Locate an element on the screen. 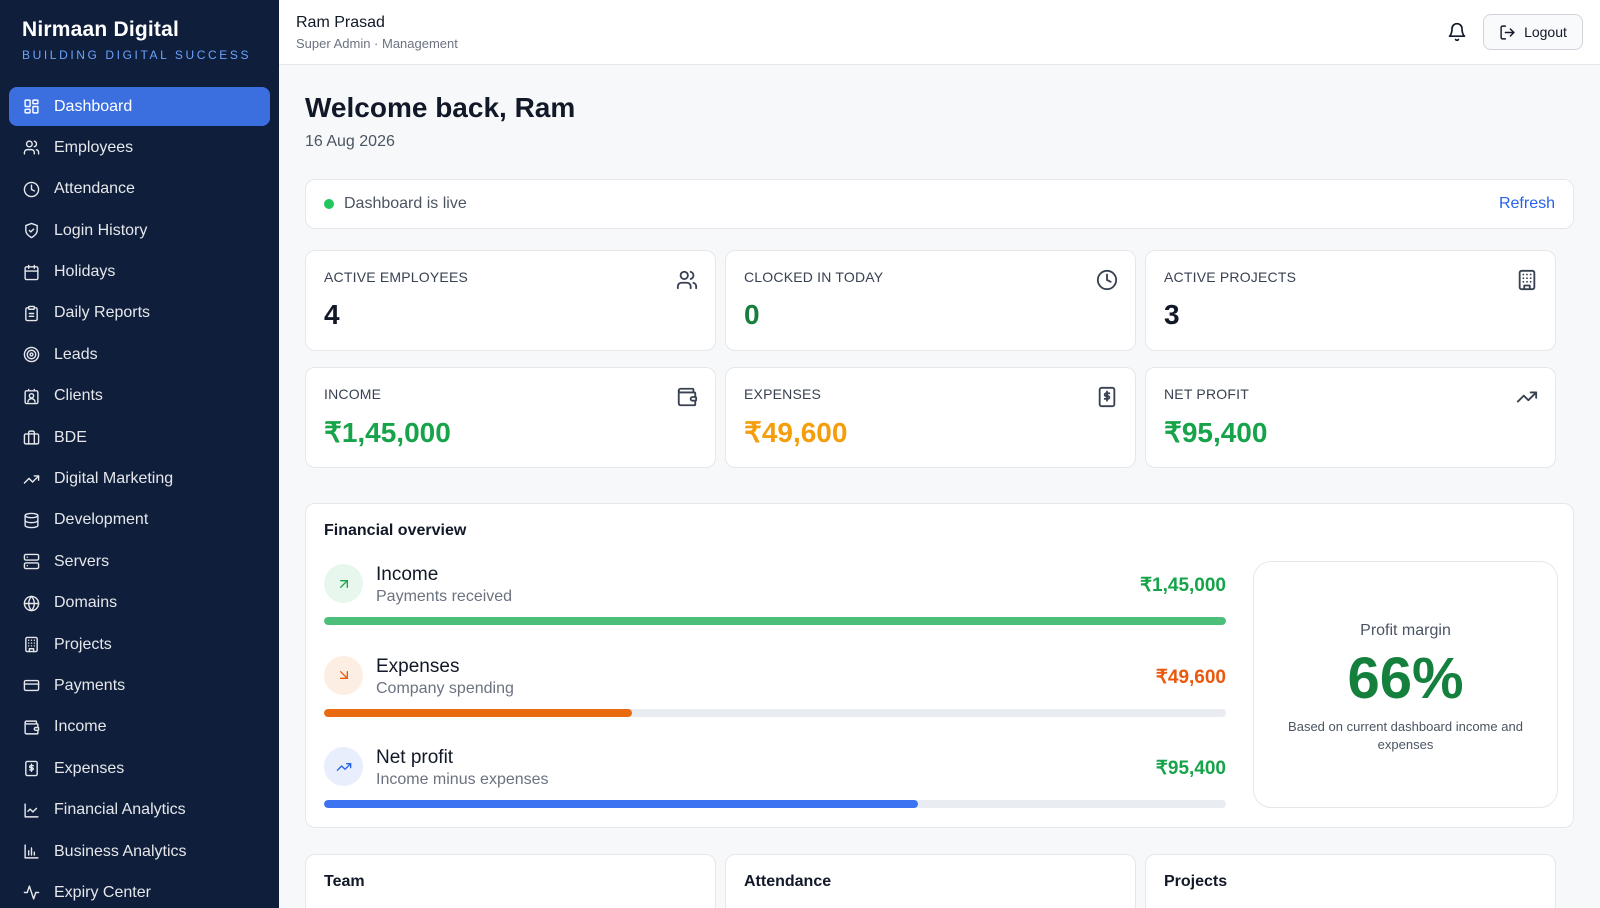 The width and height of the screenshot is (1600, 908). stat-value: ₹49,600 is located at coordinates (796, 432).